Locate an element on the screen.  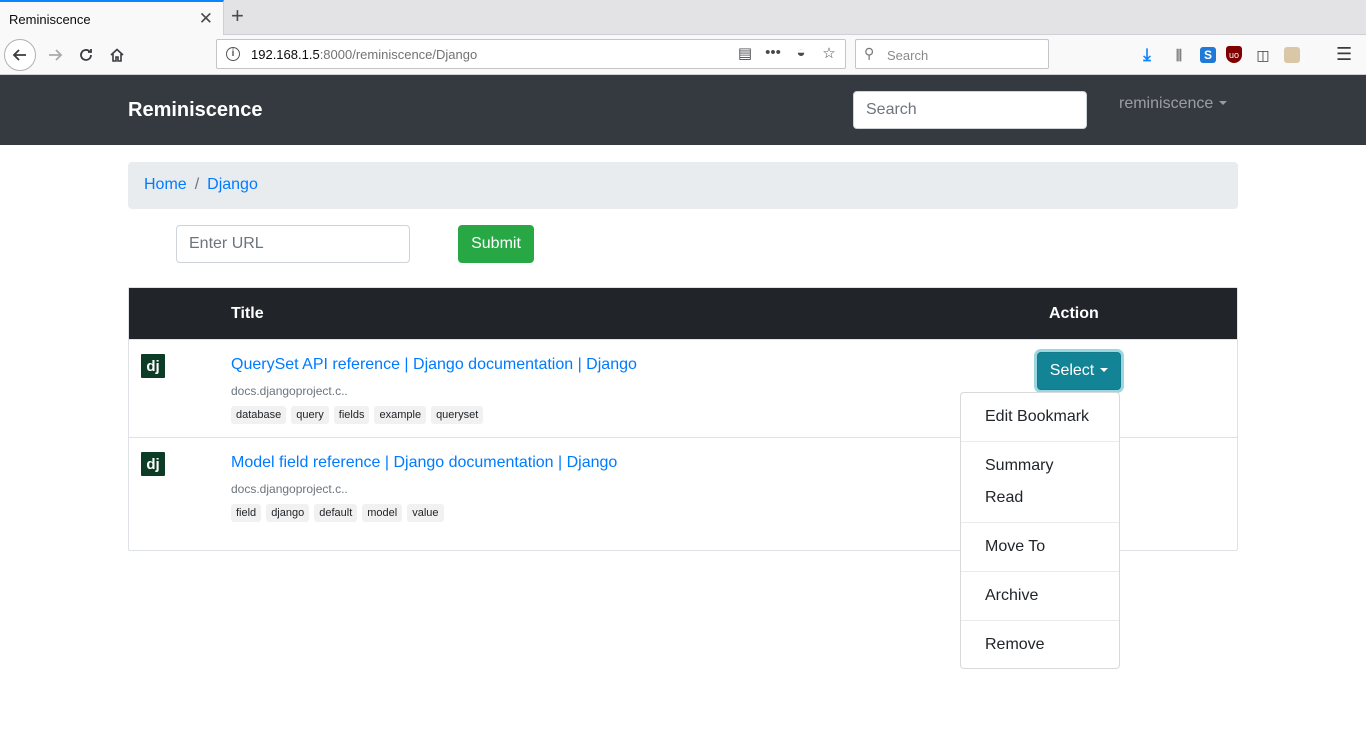
tab-title: Reminiscence is located at coordinates (50, 19).